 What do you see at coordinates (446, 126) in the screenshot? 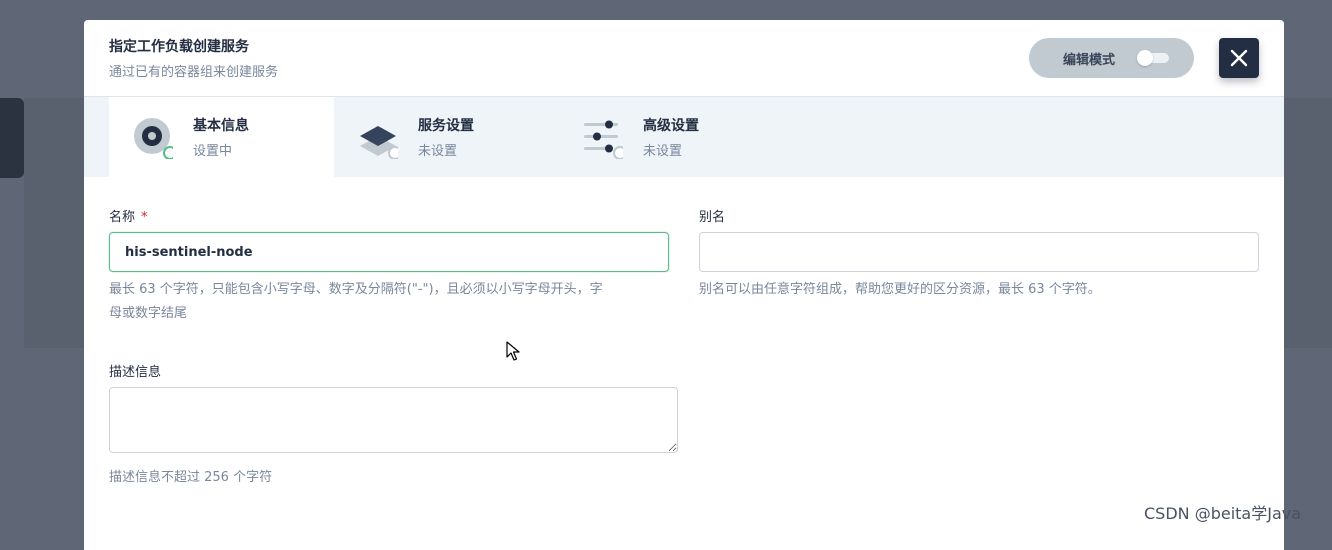
I see `step-title: 服务设置` at bounding box center [446, 126].